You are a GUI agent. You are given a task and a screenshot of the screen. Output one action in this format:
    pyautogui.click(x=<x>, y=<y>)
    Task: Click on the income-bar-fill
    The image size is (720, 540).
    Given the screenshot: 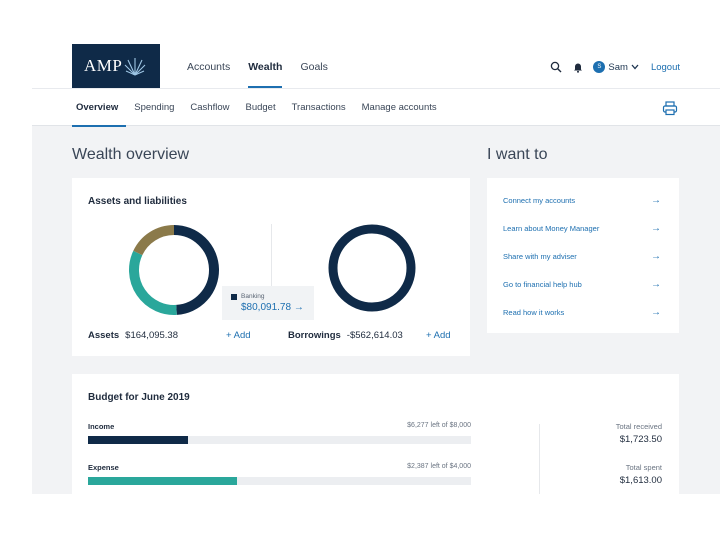 What is the action you would take?
    pyautogui.click(x=138, y=440)
    